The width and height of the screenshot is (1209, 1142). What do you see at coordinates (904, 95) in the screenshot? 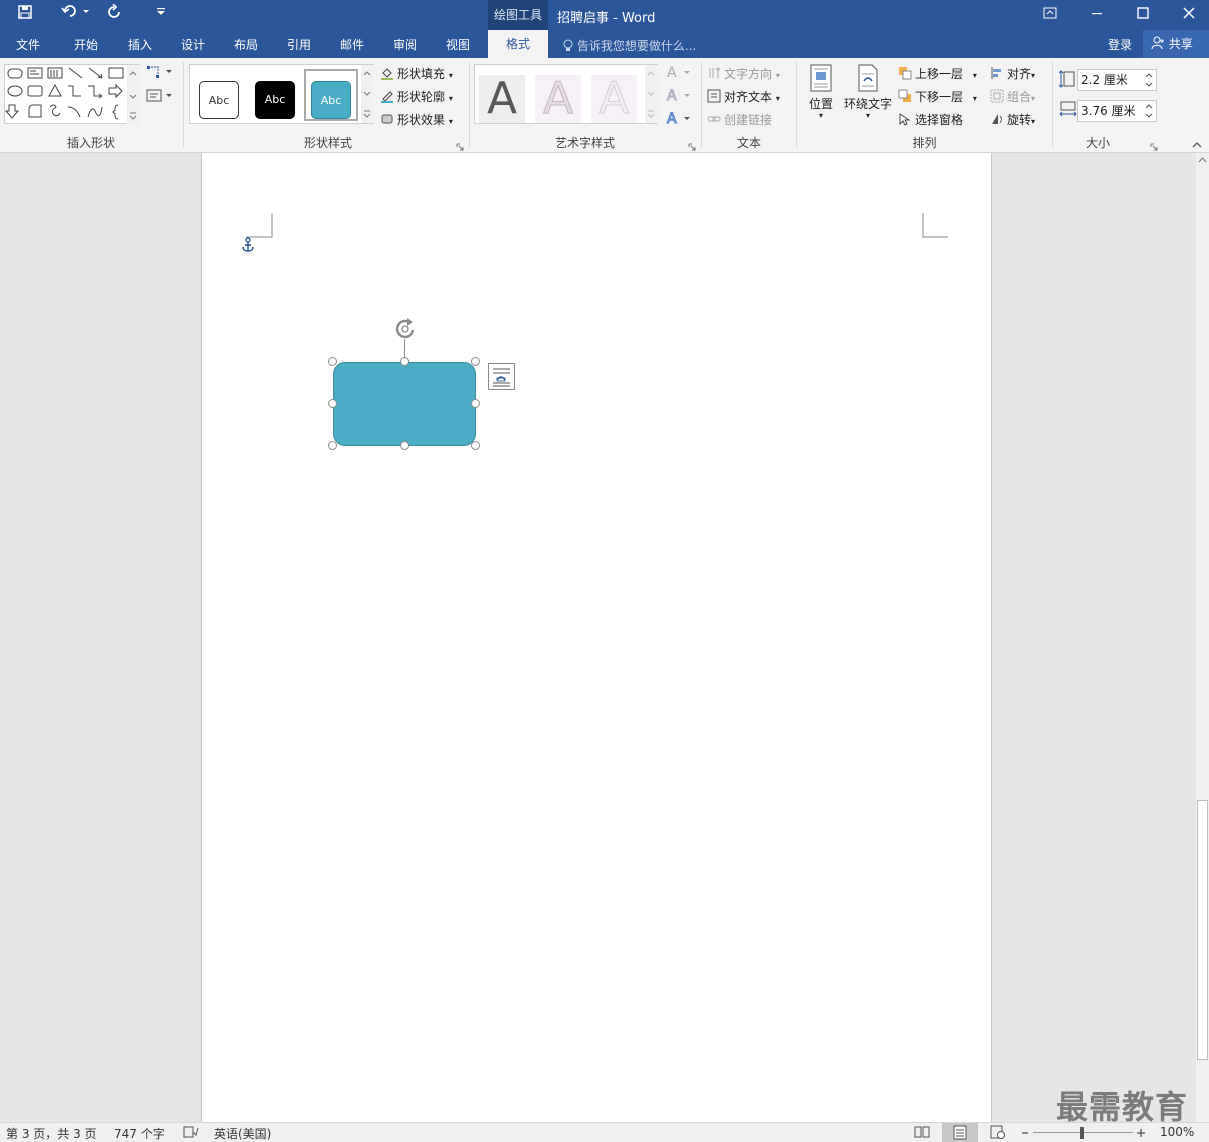
I see `send-backward-icon` at bounding box center [904, 95].